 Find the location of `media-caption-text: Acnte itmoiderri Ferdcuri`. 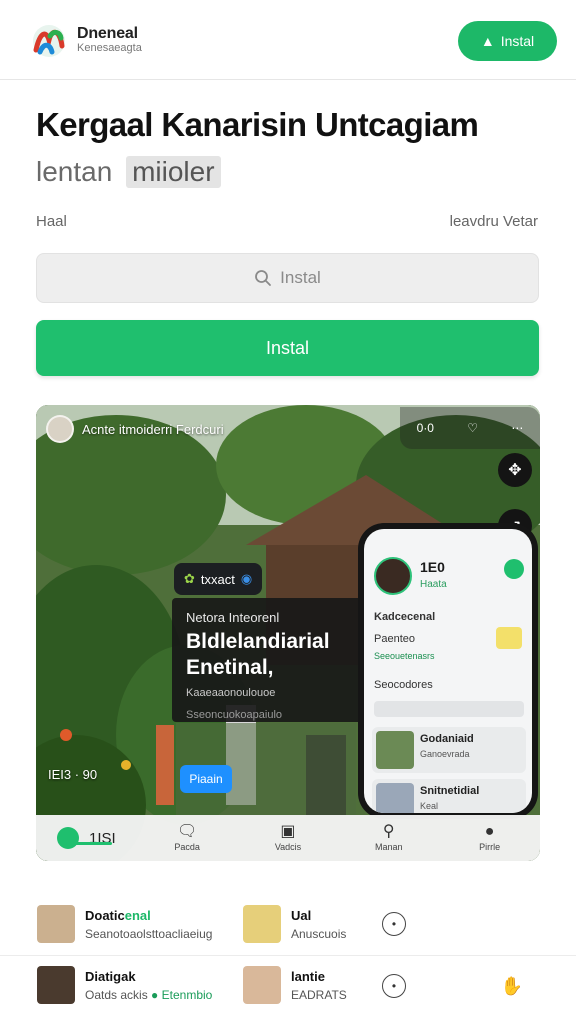

media-caption-text: Acnte itmoiderri Ferdcuri is located at coordinates (153, 429).